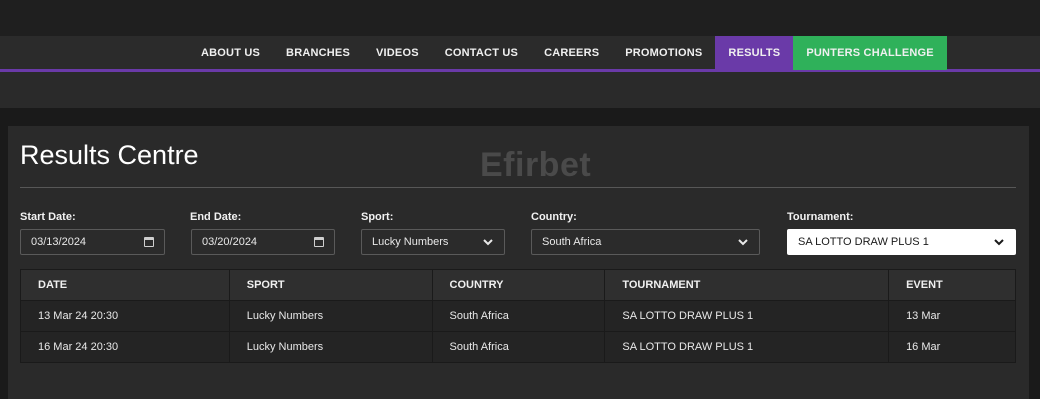  Describe the element at coordinates (263, 242) in the screenshot. I see `end-date-input: 03/20/2024` at that location.